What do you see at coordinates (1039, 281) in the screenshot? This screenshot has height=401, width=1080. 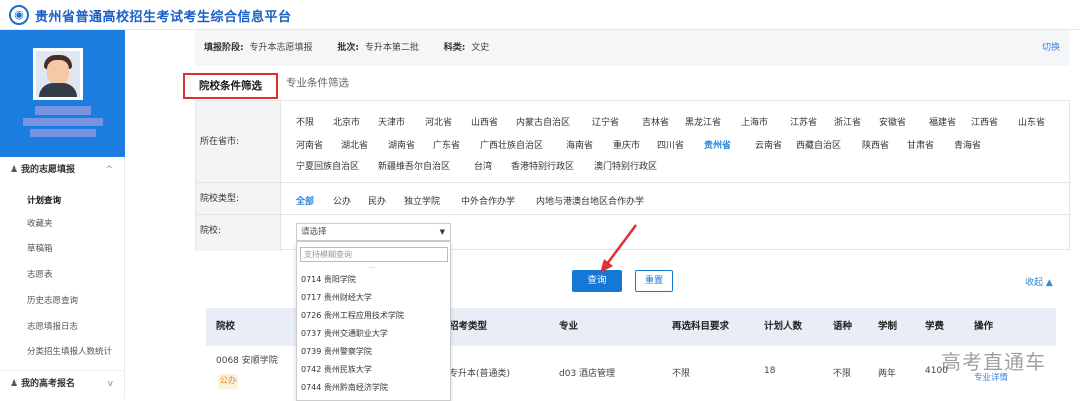 I see `collapse-link: 收起 ▲` at bounding box center [1039, 281].